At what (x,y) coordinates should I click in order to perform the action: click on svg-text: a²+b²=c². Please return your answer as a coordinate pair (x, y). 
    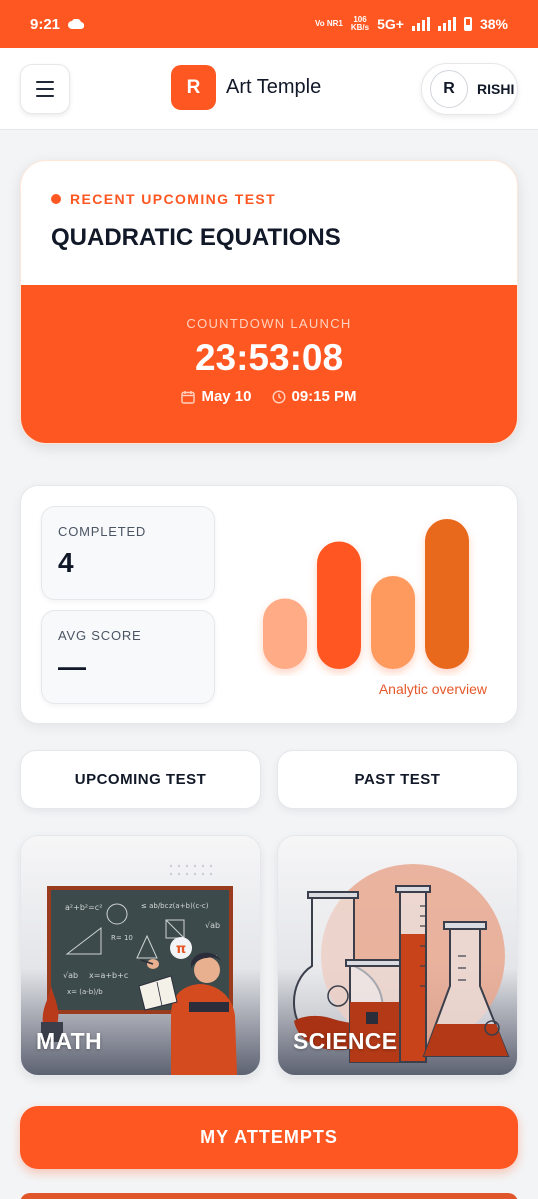
    Looking at the image, I should click on (83, 907).